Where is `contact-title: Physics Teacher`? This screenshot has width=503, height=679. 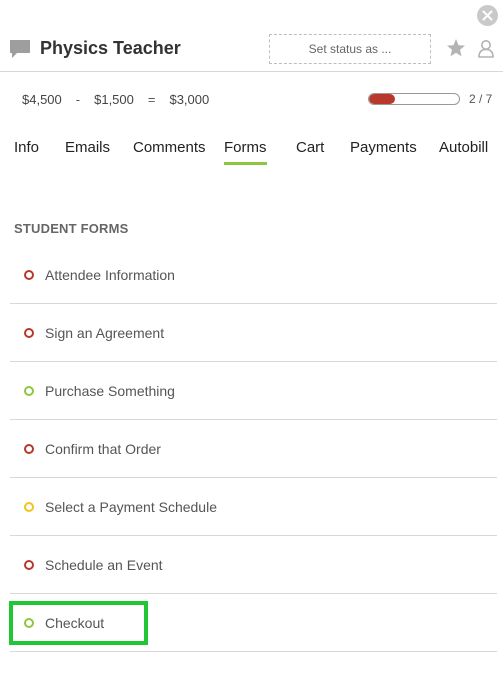 contact-title: Physics Teacher is located at coordinates (110, 48).